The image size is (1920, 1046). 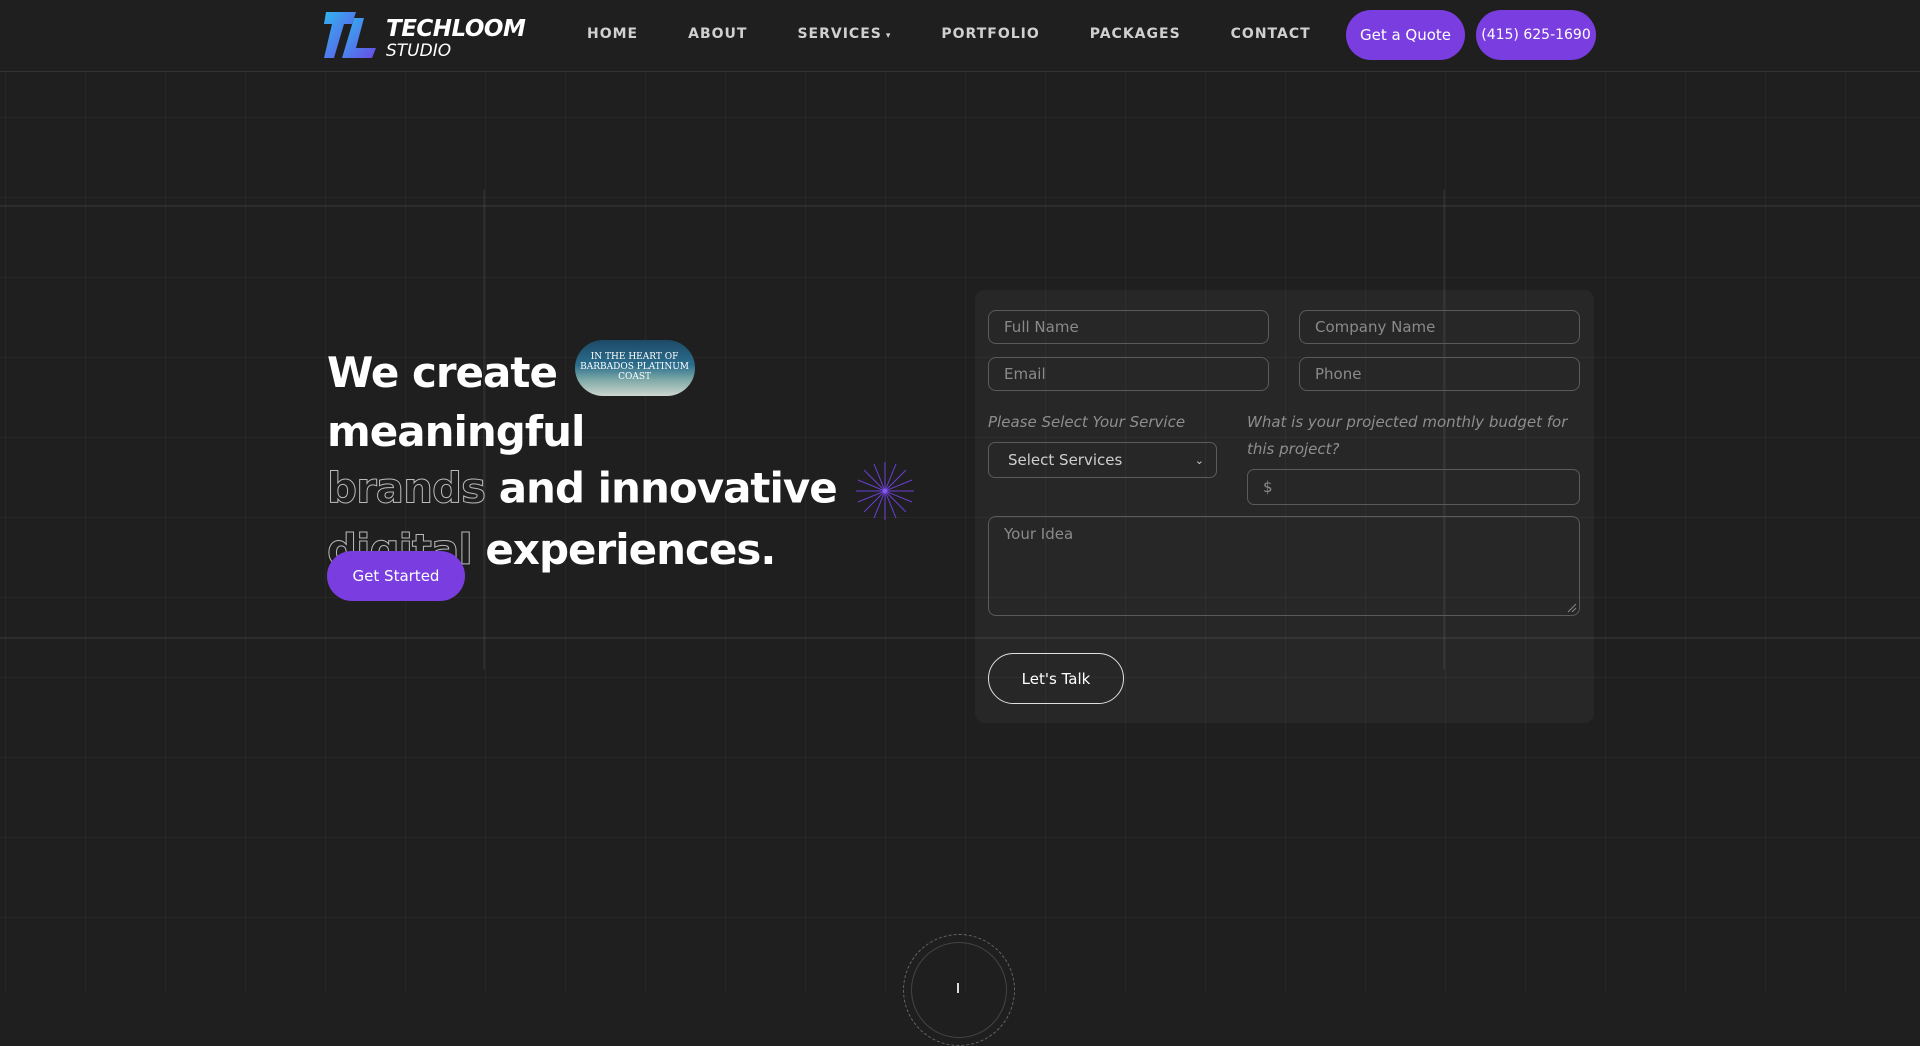 I want to click on headline-text: and innovative, so click(x=668, y=487).